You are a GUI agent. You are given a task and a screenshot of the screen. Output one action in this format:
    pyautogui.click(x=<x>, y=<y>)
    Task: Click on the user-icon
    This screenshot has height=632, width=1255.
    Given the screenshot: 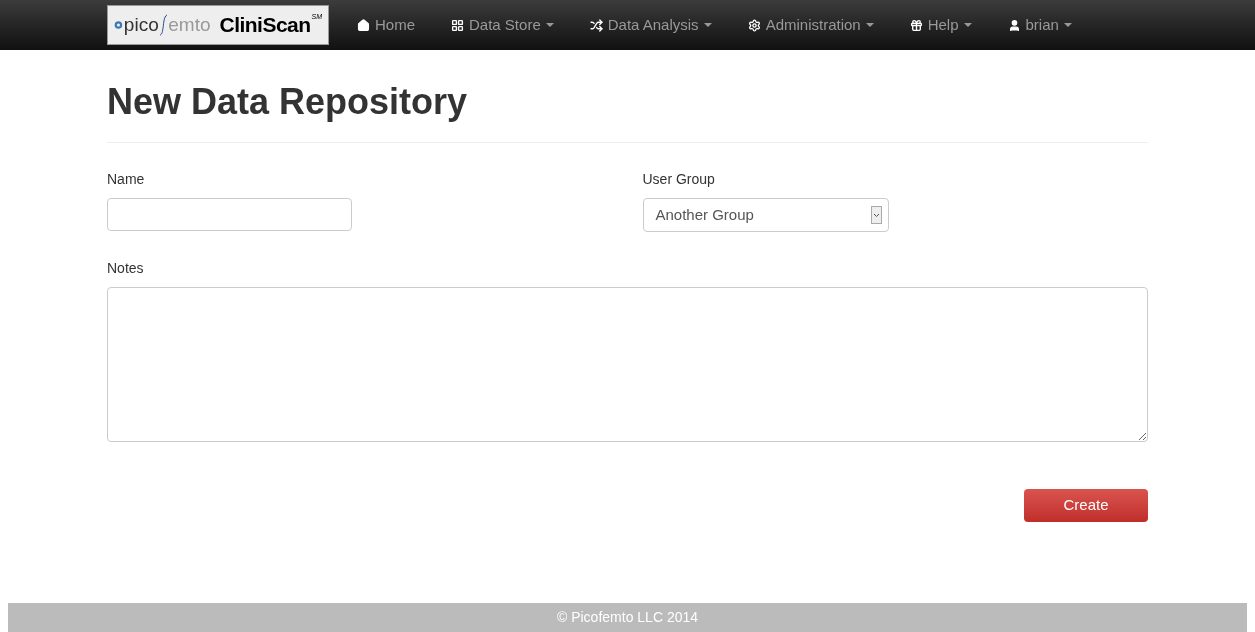 What is the action you would take?
    pyautogui.click(x=1014, y=25)
    